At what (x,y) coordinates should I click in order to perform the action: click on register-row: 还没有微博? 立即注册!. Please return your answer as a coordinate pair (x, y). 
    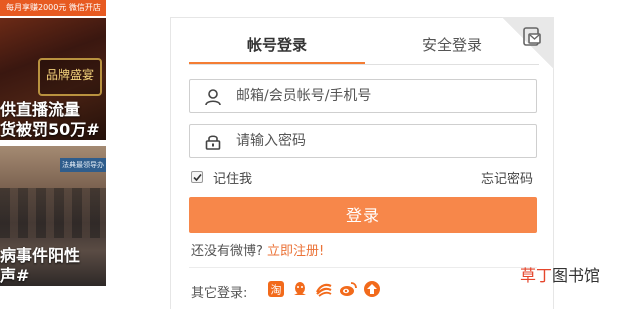
    Looking at the image, I should click on (257, 249).